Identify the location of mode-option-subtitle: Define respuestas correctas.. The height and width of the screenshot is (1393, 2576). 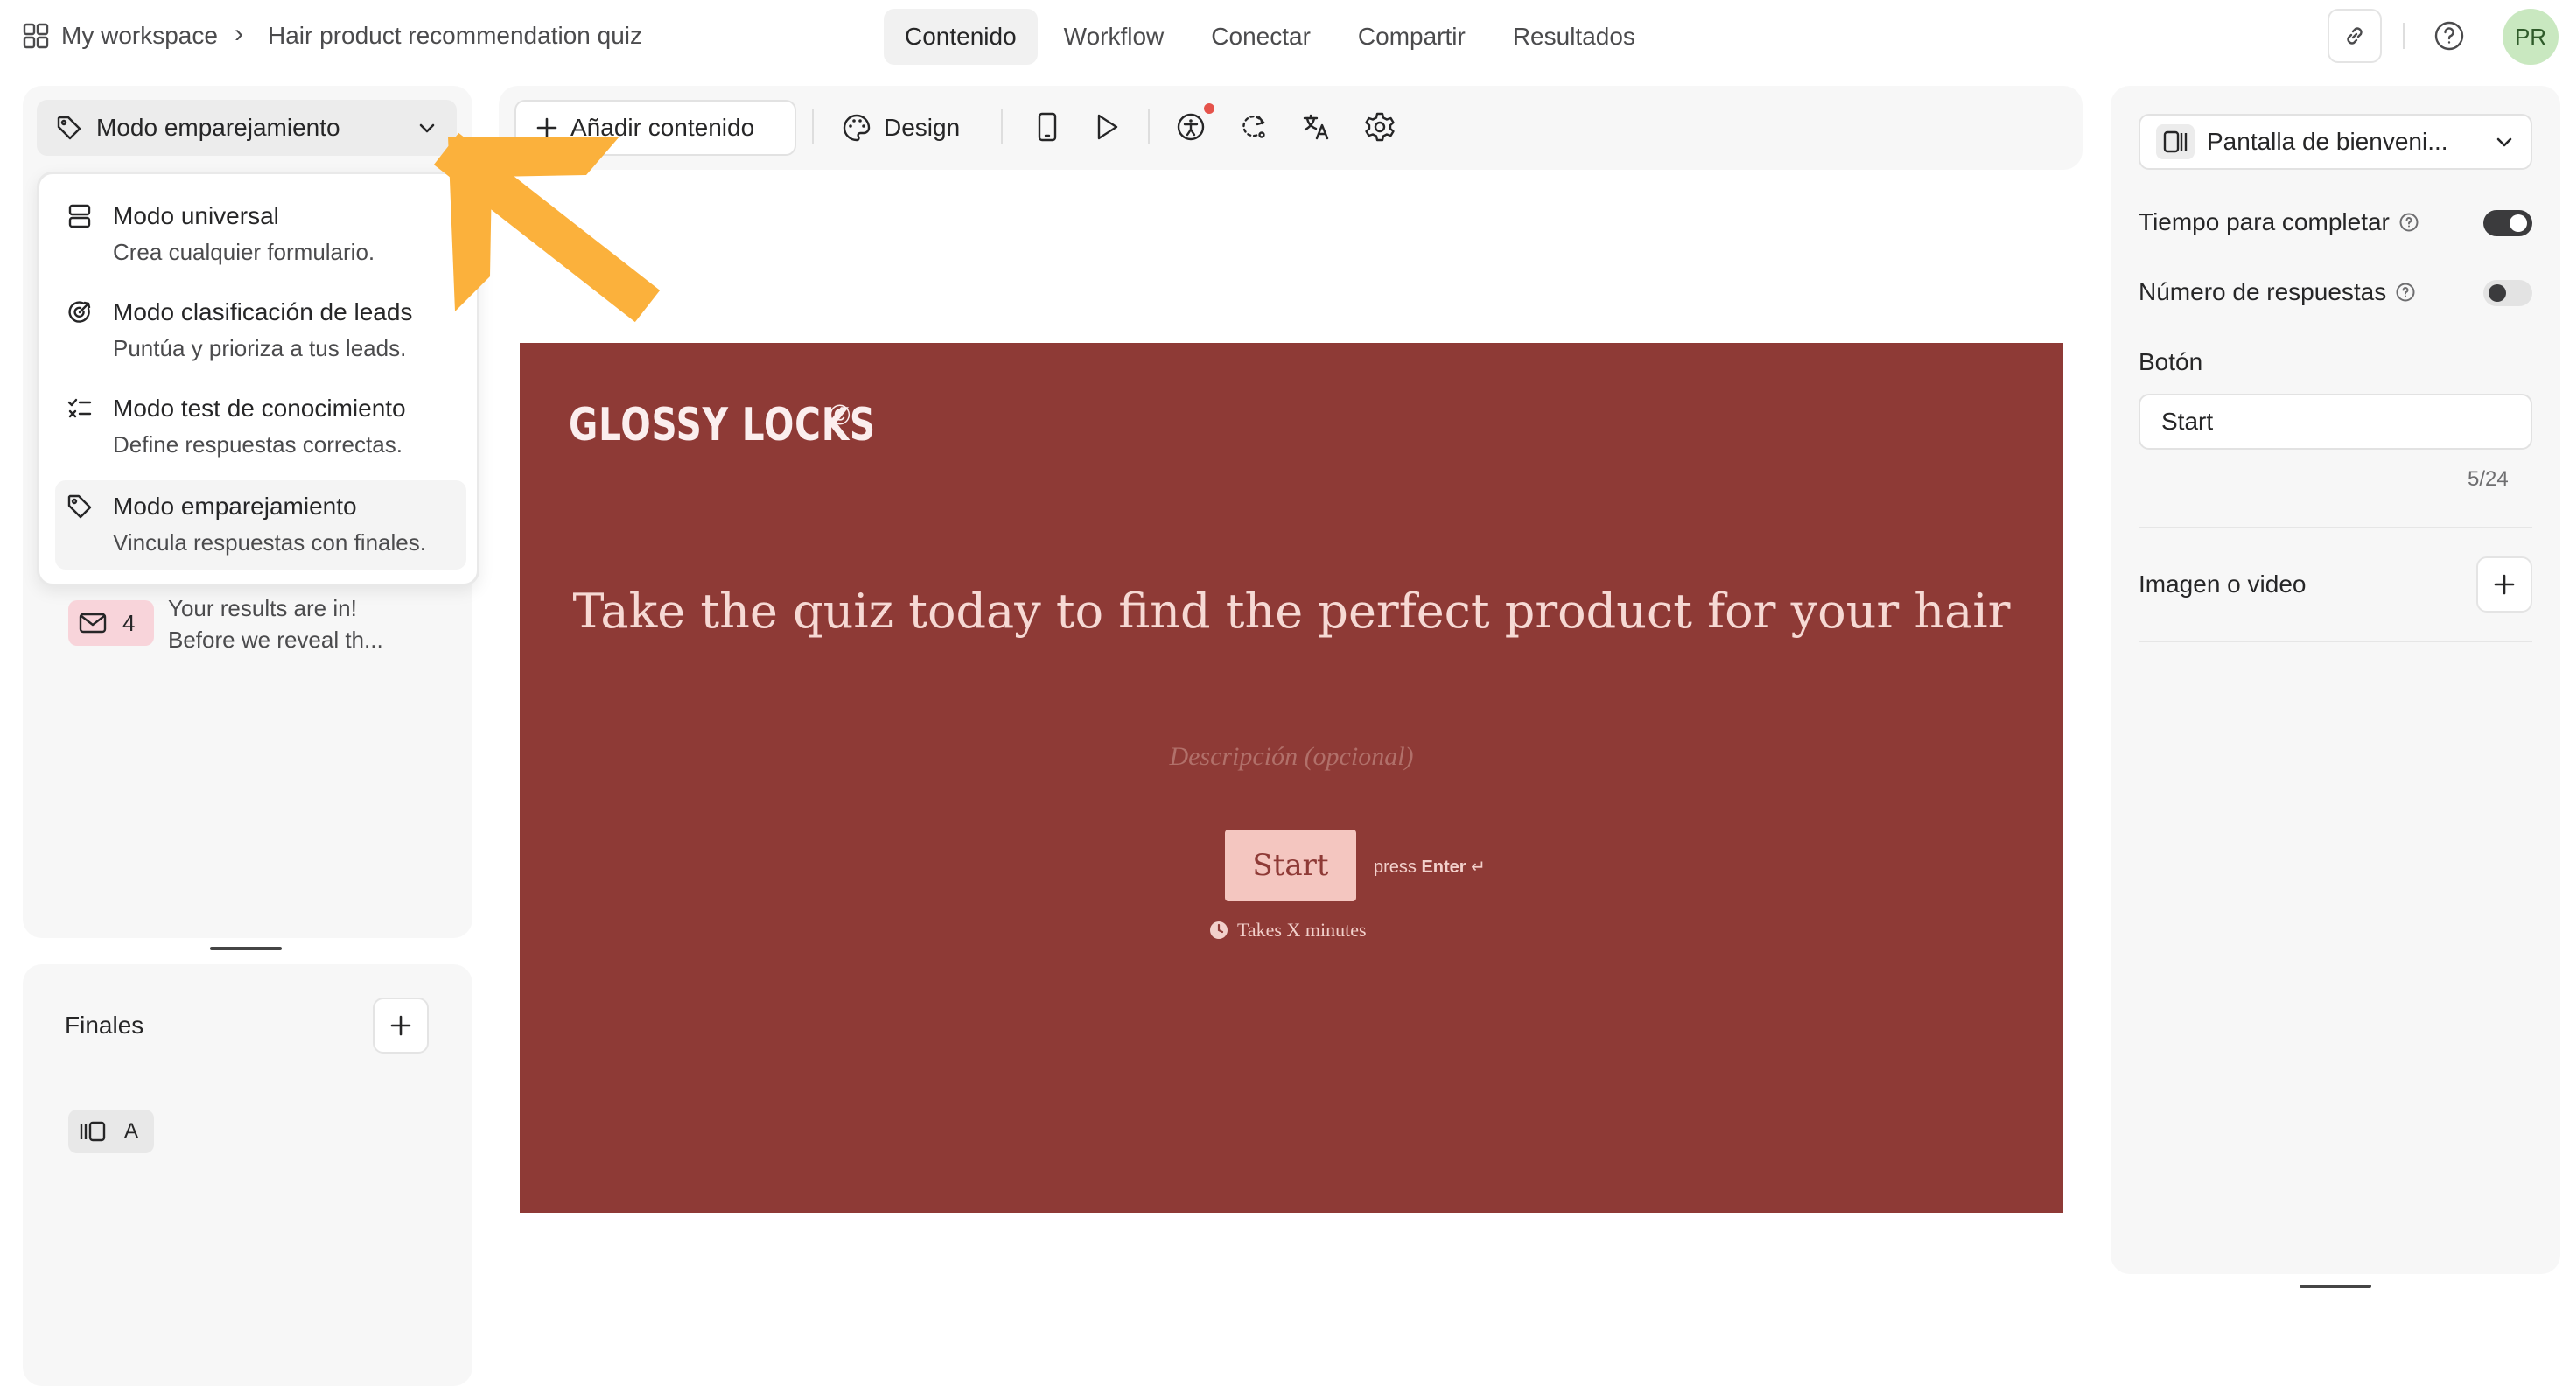
(257, 444).